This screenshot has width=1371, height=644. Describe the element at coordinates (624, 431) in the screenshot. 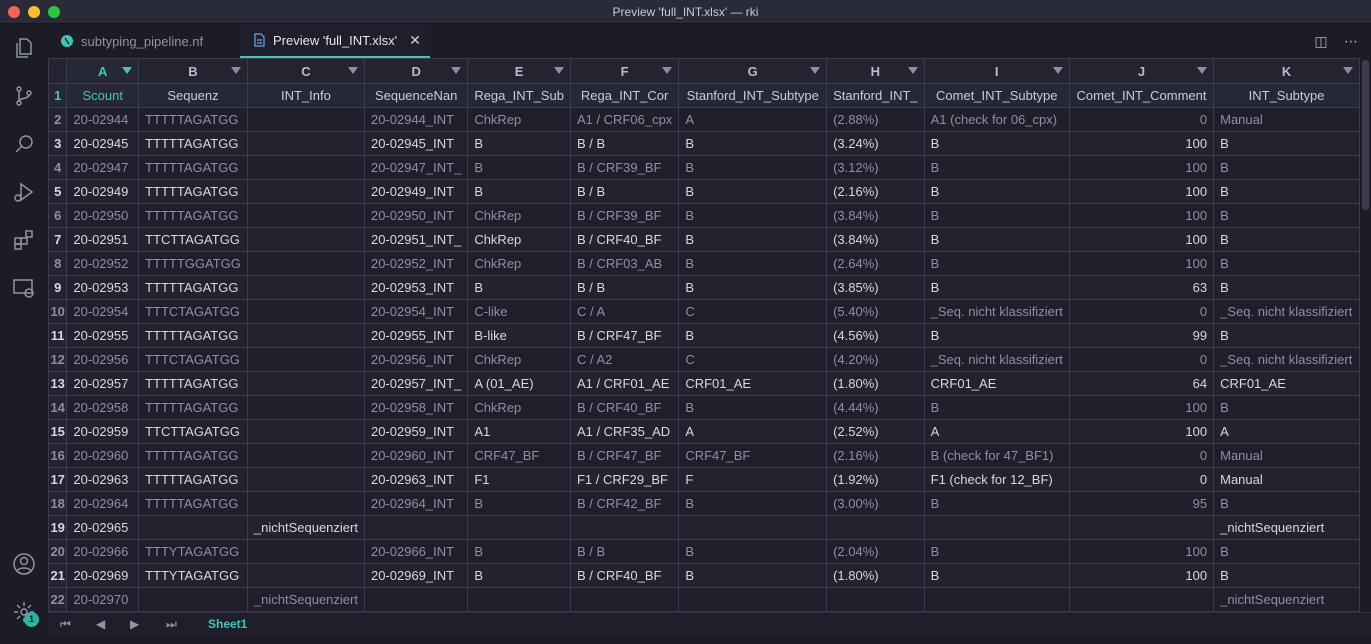

I see `cell: A1 / CRF35_AD` at that location.